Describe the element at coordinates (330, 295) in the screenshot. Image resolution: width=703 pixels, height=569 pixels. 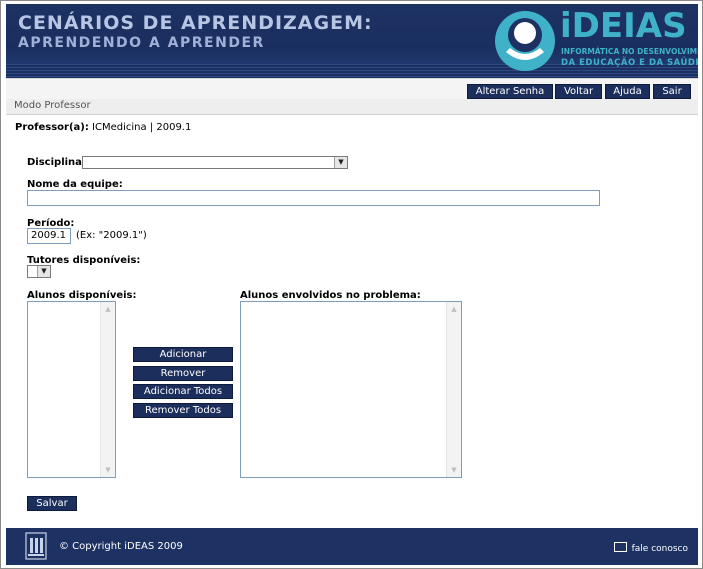
I see `involved-students-label: Alunos envolvidos no problema:` at that location.